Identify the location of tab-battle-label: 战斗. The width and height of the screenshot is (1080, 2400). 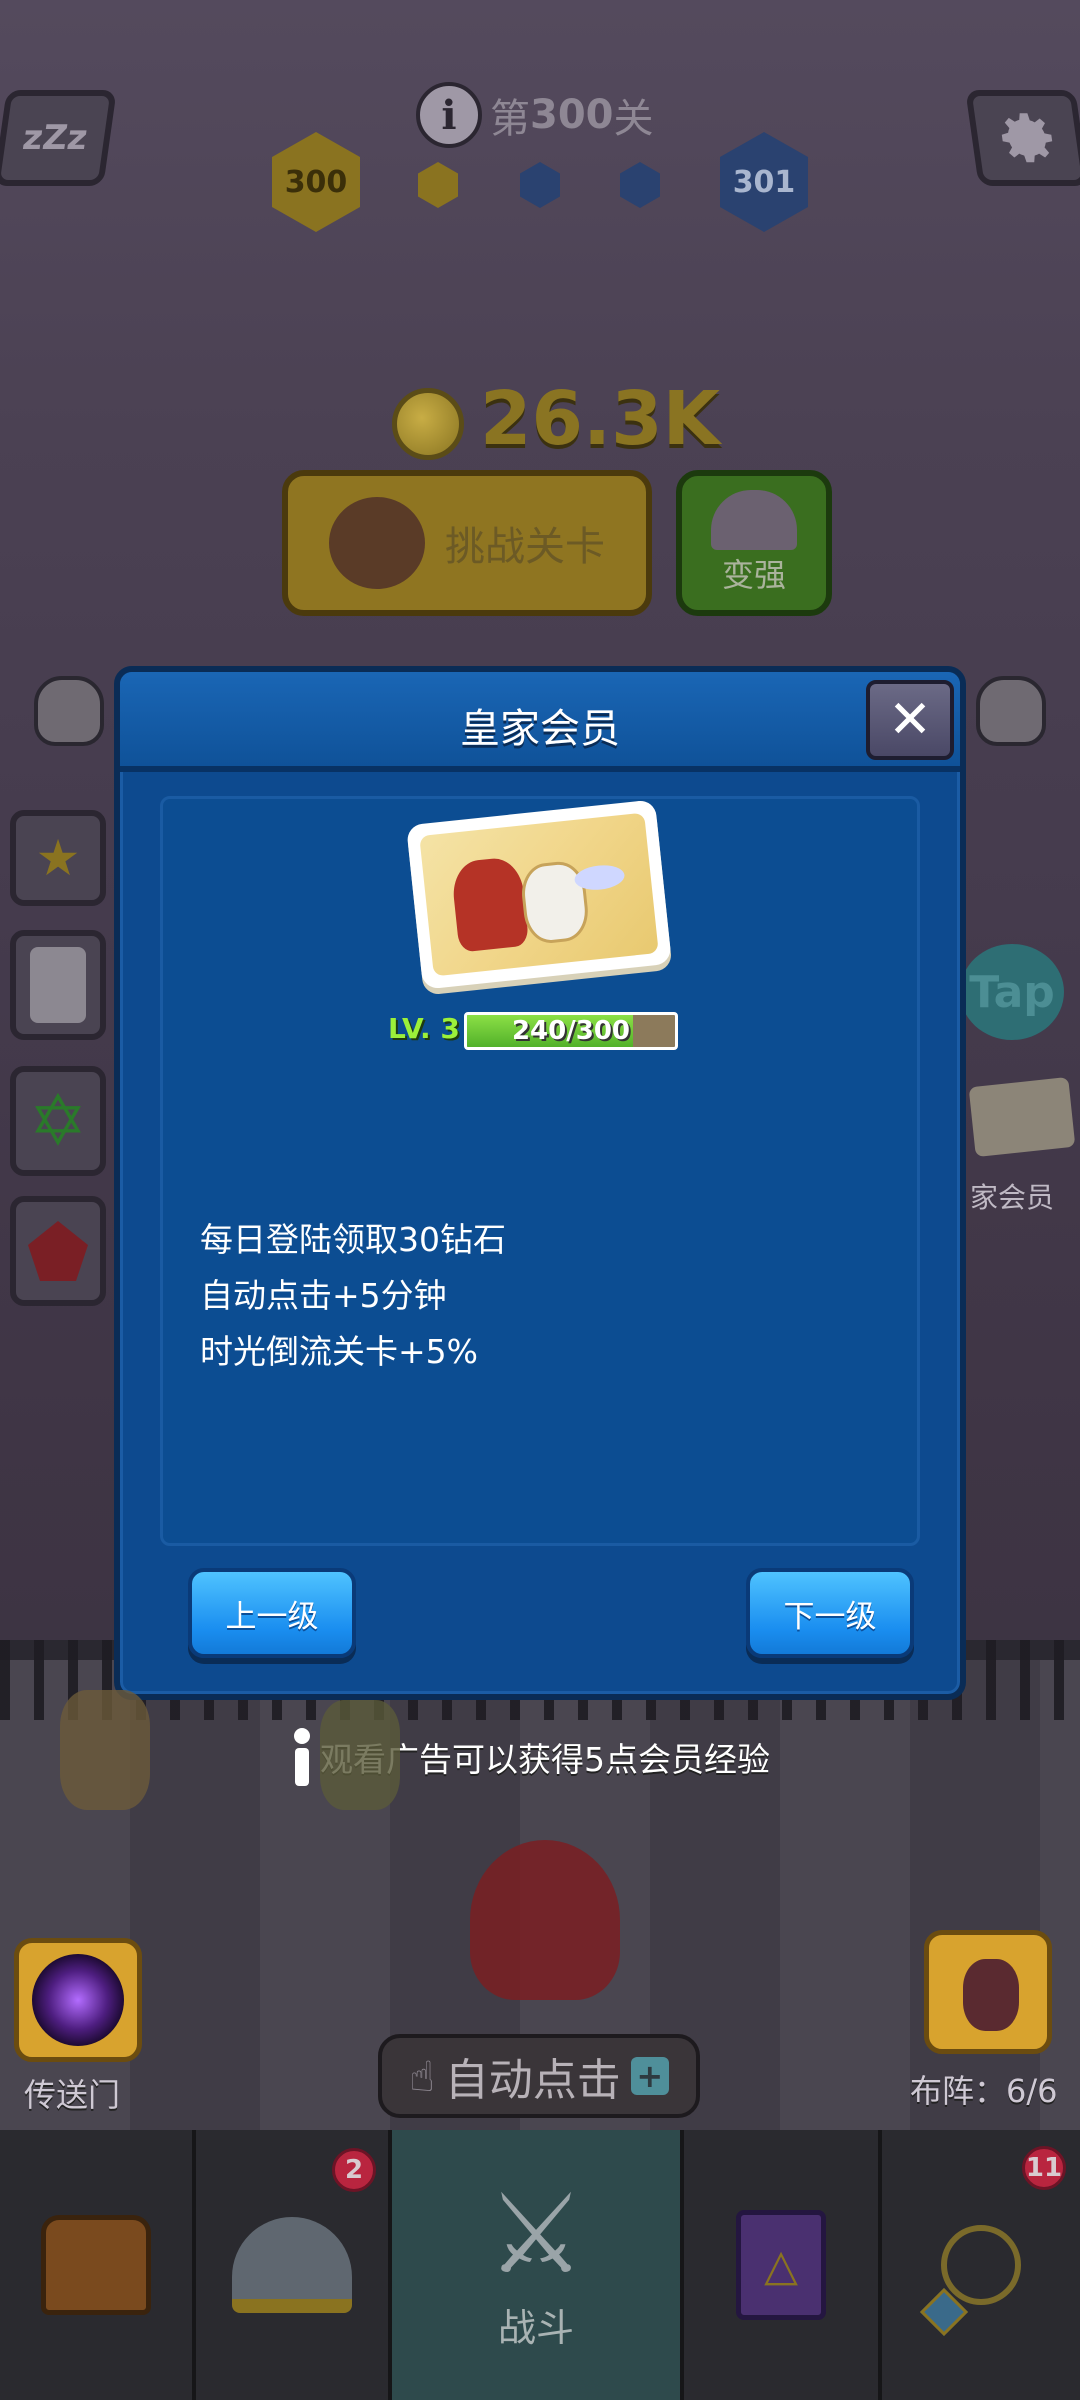
(535, 2327).